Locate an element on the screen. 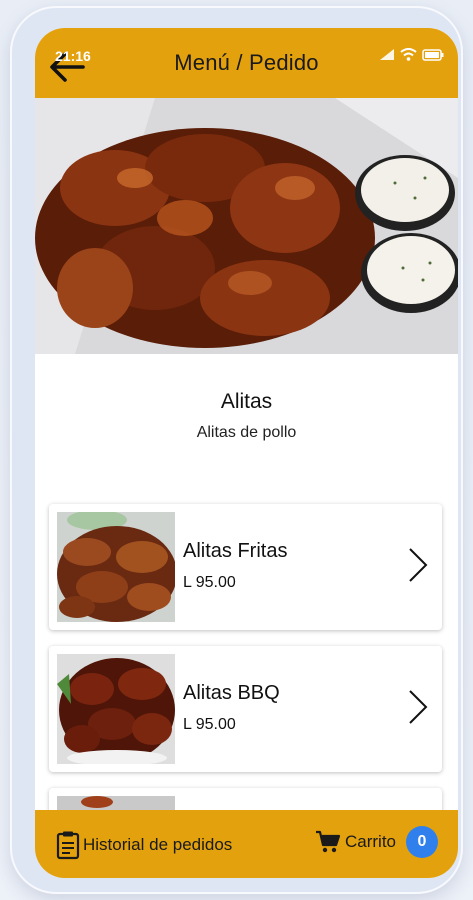 The height and width of the screenshot is (900, 473). product-name: Alitas Fritas is located at coordinates (235, 551).